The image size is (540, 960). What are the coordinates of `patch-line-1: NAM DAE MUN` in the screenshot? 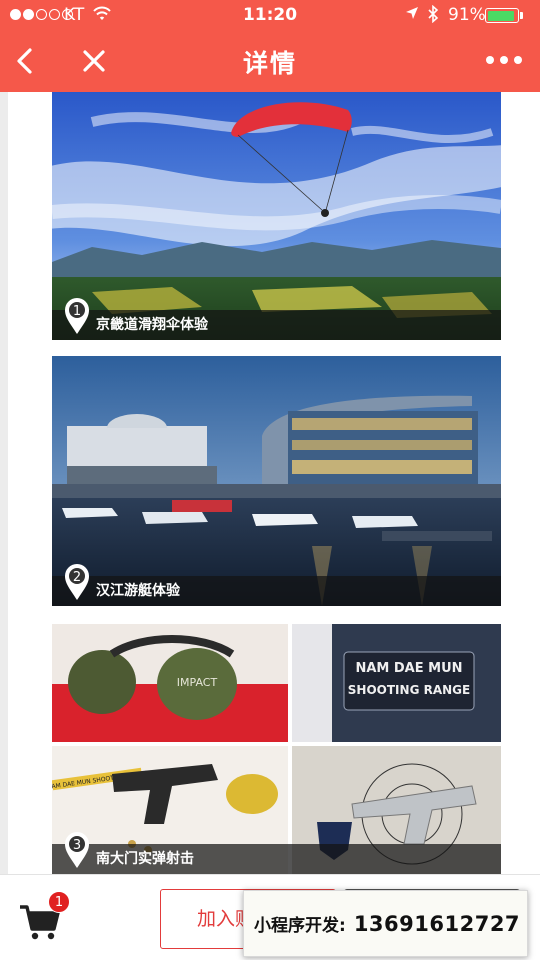 It's located at (408, 668).